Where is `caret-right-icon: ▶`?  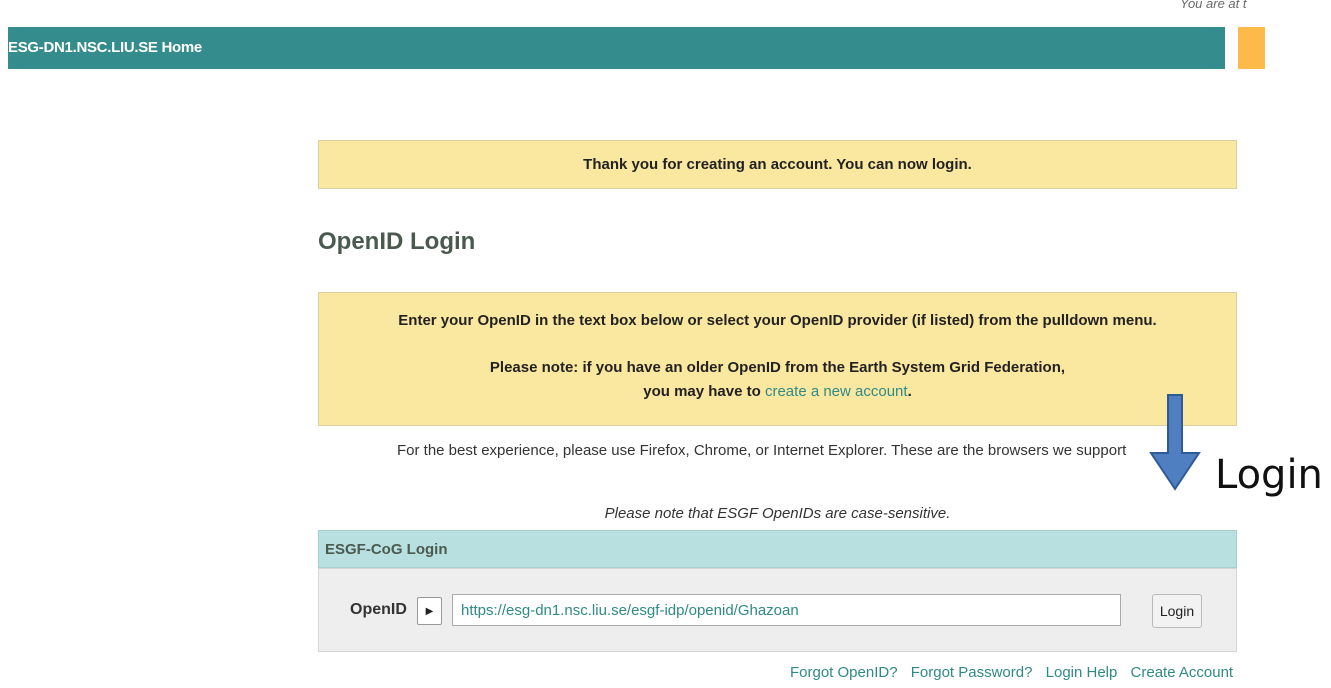 caret-right-icon: ▶ is located at coordinates (429, 611).